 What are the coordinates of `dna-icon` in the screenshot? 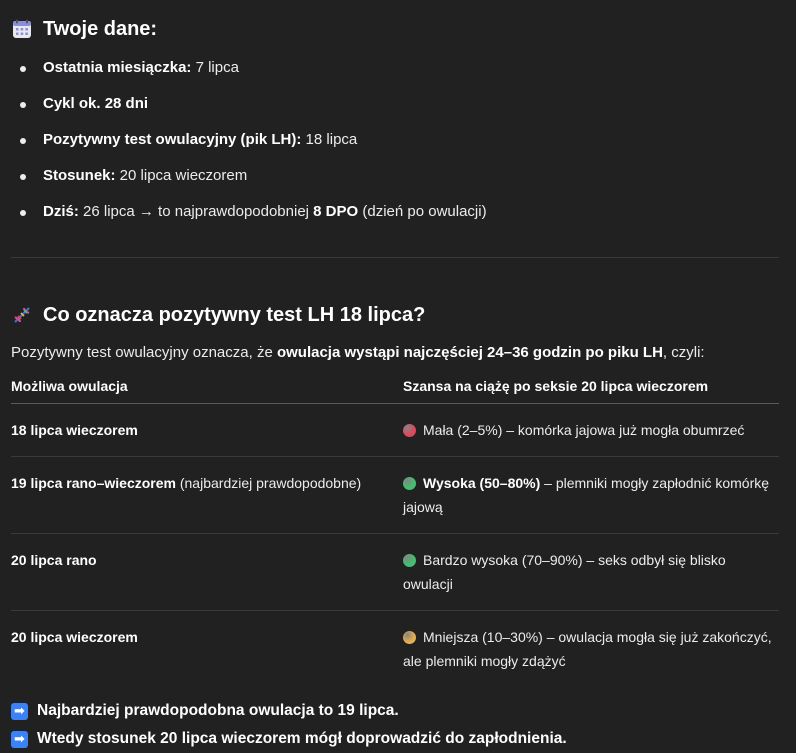 It's located at (22, 315).